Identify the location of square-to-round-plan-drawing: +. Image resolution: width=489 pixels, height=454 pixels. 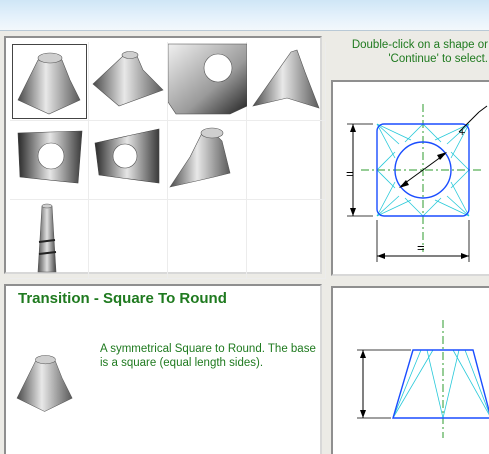
(417, 183).